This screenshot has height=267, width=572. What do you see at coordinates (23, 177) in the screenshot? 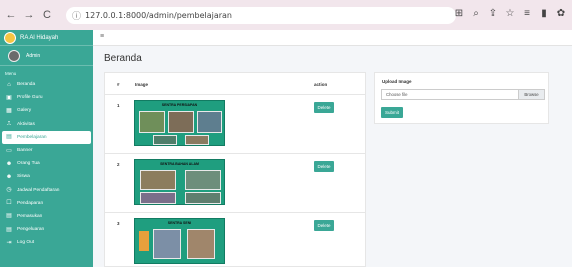
I see `sidebar-item-label: Siswa` at bounding box center [23, 177].